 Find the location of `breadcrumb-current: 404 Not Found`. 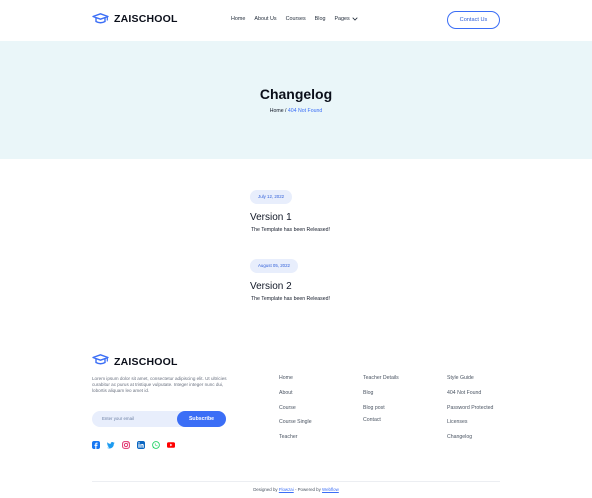

breadcrumb-current: 404 Not Found is located at coordinates (305, 111).